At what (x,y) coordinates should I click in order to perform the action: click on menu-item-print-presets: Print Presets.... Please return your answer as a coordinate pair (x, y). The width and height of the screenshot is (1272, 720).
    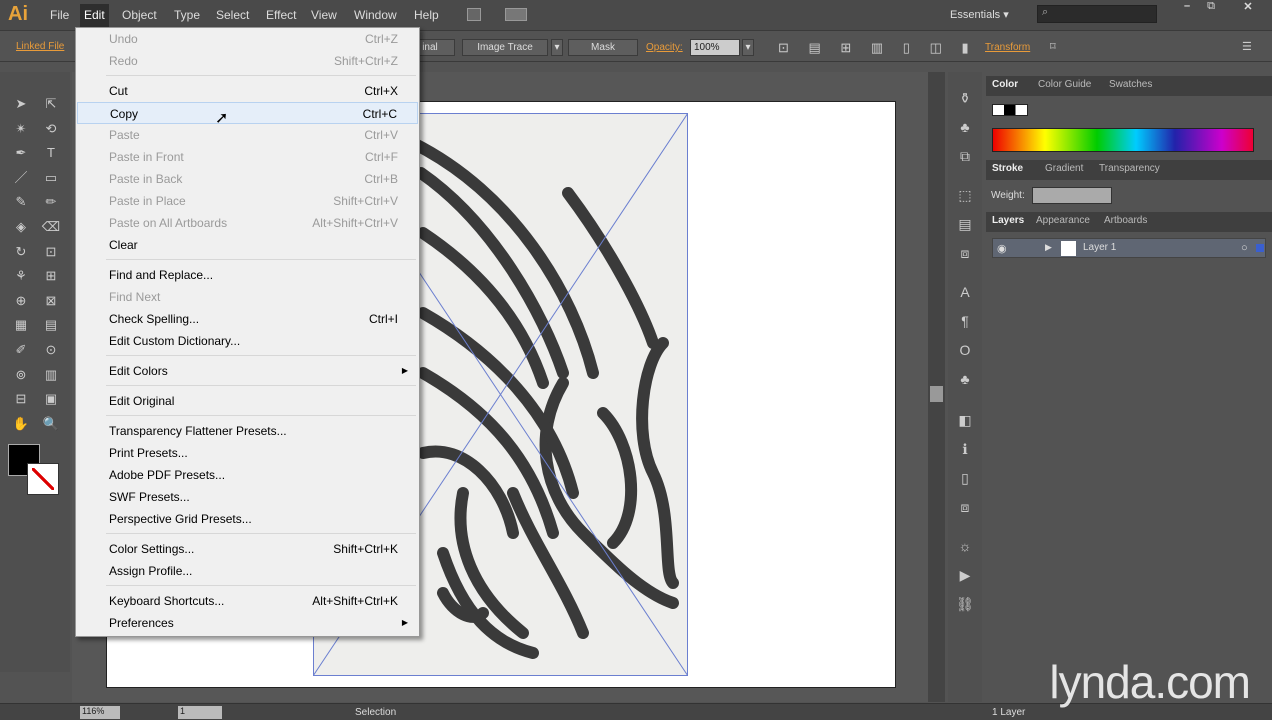
    Looking at the image, I should click on (247, 453).